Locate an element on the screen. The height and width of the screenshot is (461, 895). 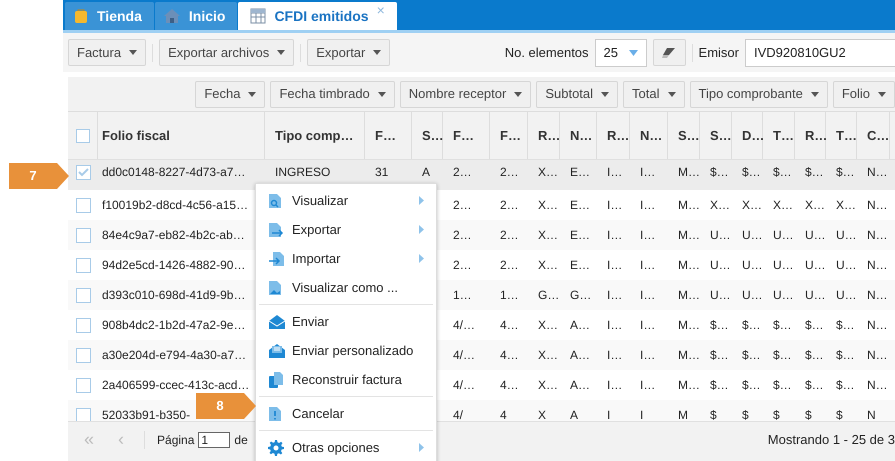
filter-button: Subtotal is located at coordinates (577, 94).